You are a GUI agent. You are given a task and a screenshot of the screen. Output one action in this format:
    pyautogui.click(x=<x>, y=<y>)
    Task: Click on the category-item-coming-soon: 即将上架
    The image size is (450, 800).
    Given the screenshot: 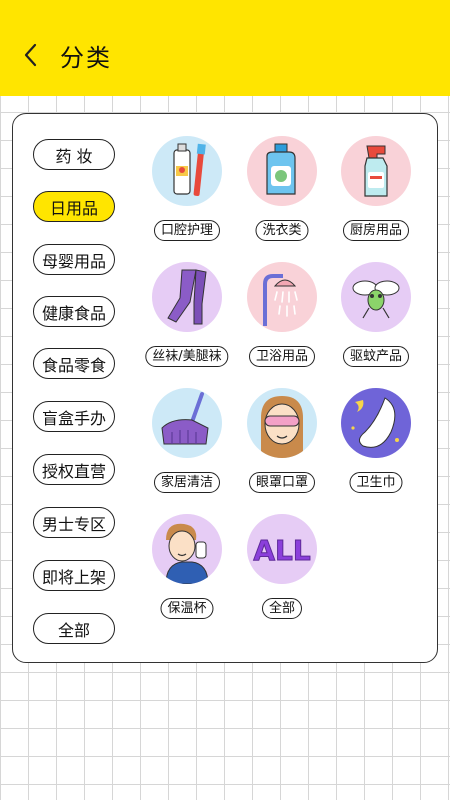 What is the action you would take?
    pyautogui.click(x=74, y=575)
    